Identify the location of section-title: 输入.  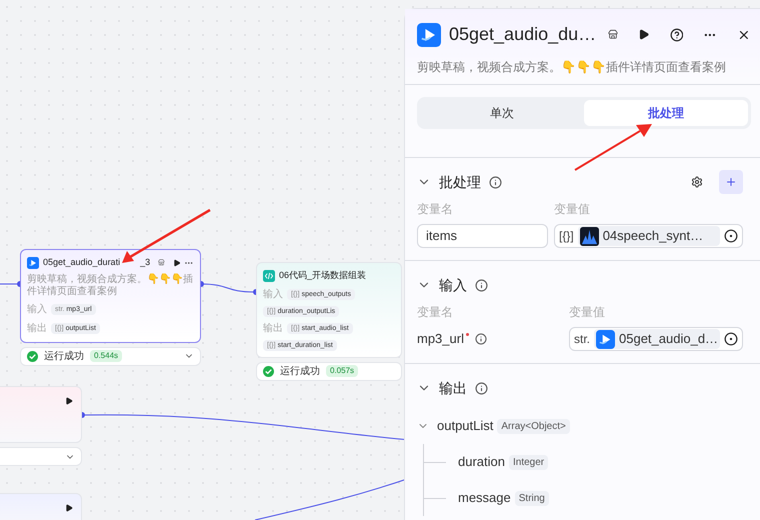
(453, 285).